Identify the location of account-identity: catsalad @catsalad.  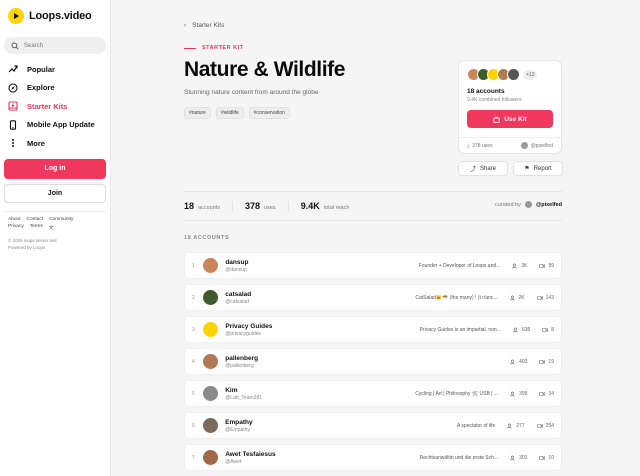
(281, 298).